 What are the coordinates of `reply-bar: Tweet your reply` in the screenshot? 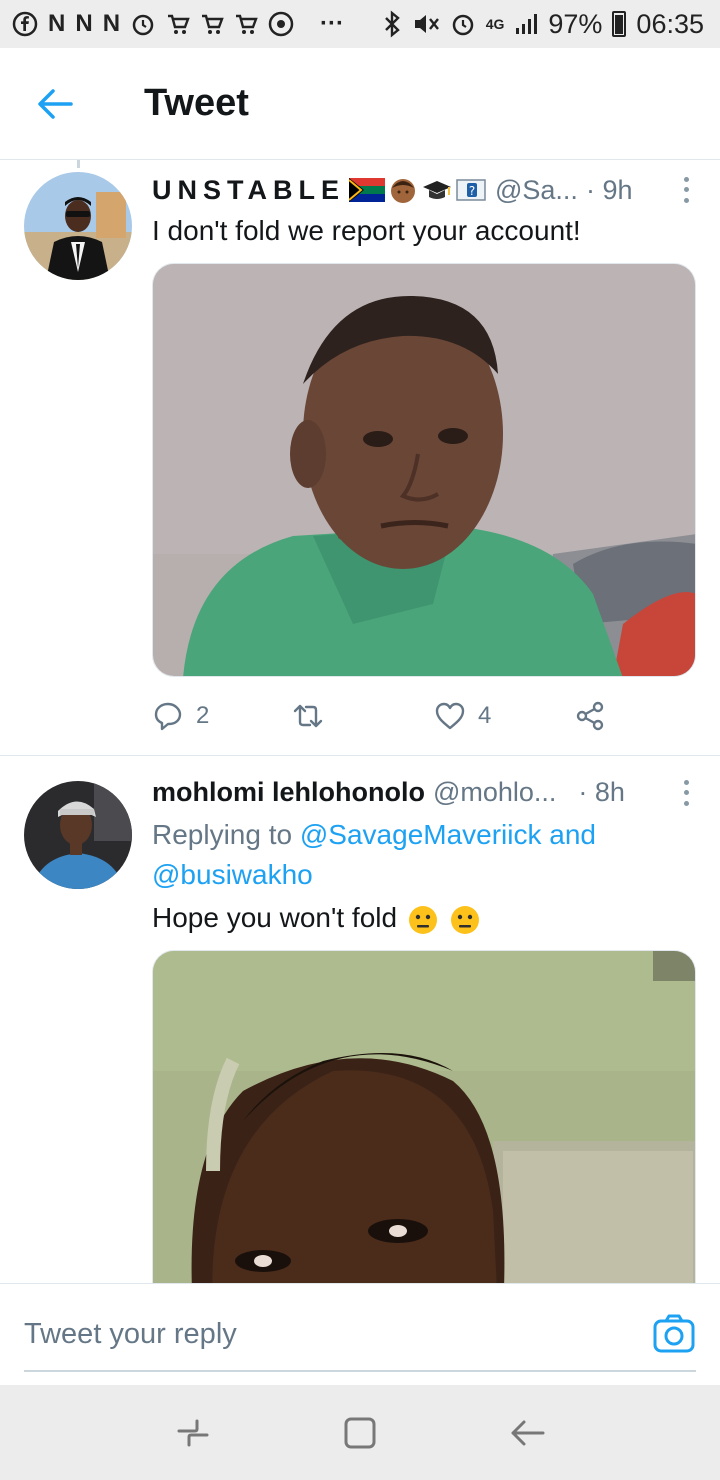 It's located at (360, 1334).